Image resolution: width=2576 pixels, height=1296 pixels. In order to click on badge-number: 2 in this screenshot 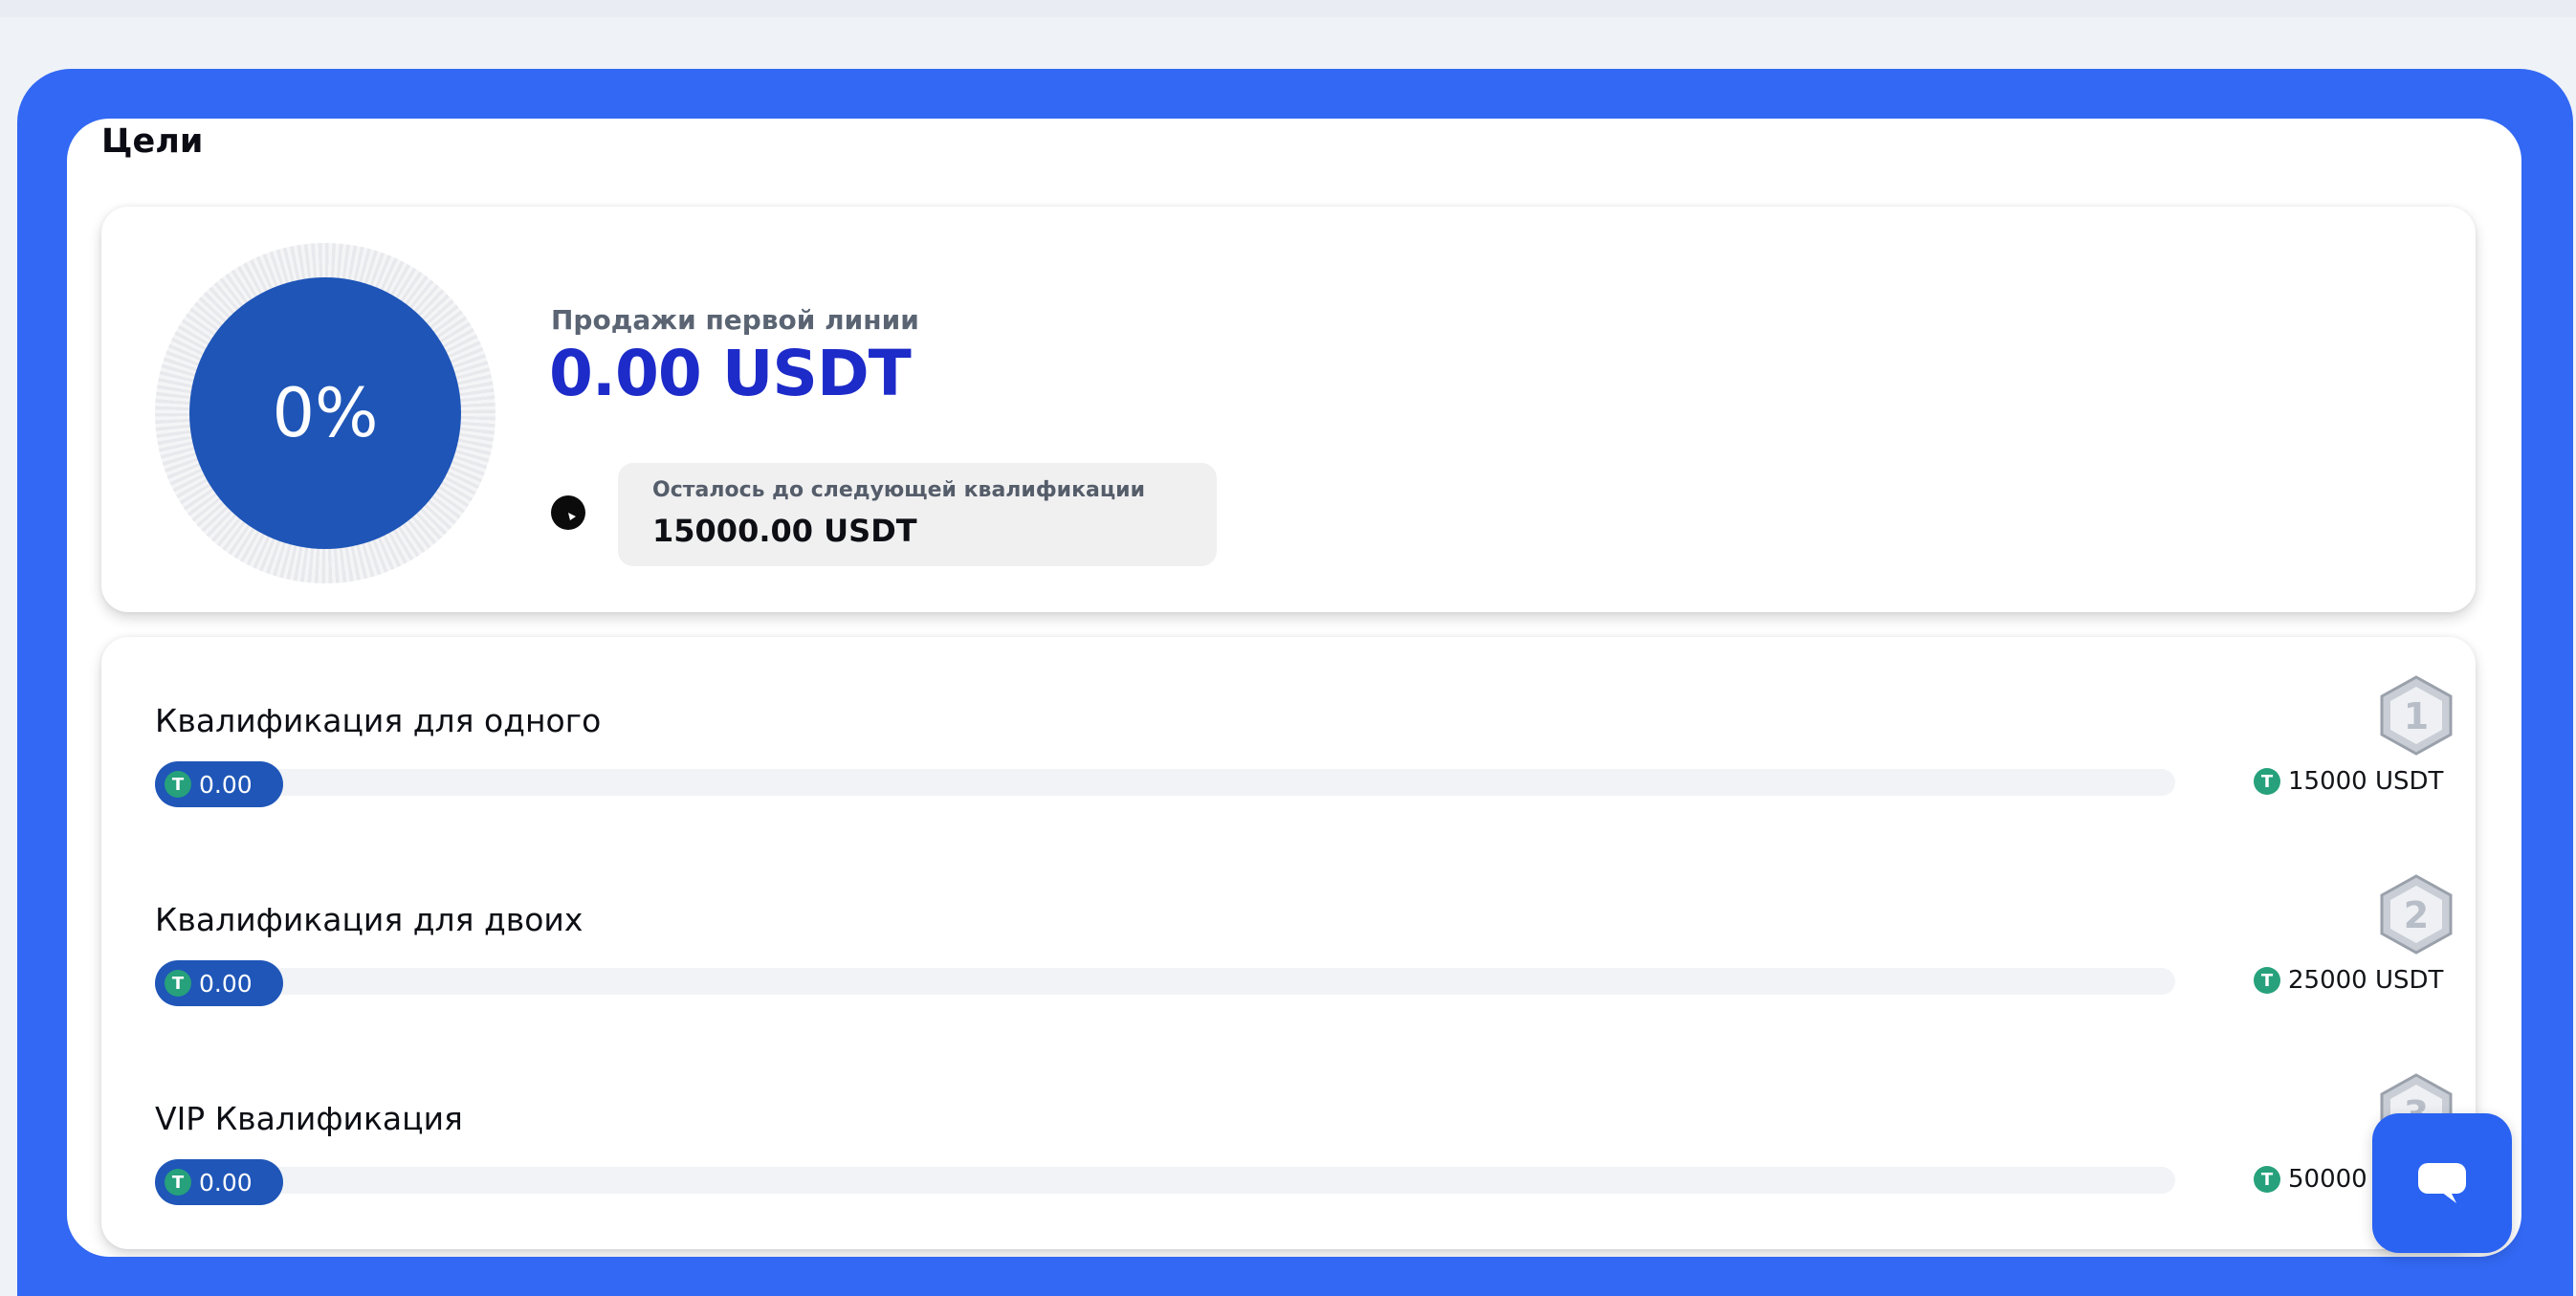, I will do `click(2416, 915)`.